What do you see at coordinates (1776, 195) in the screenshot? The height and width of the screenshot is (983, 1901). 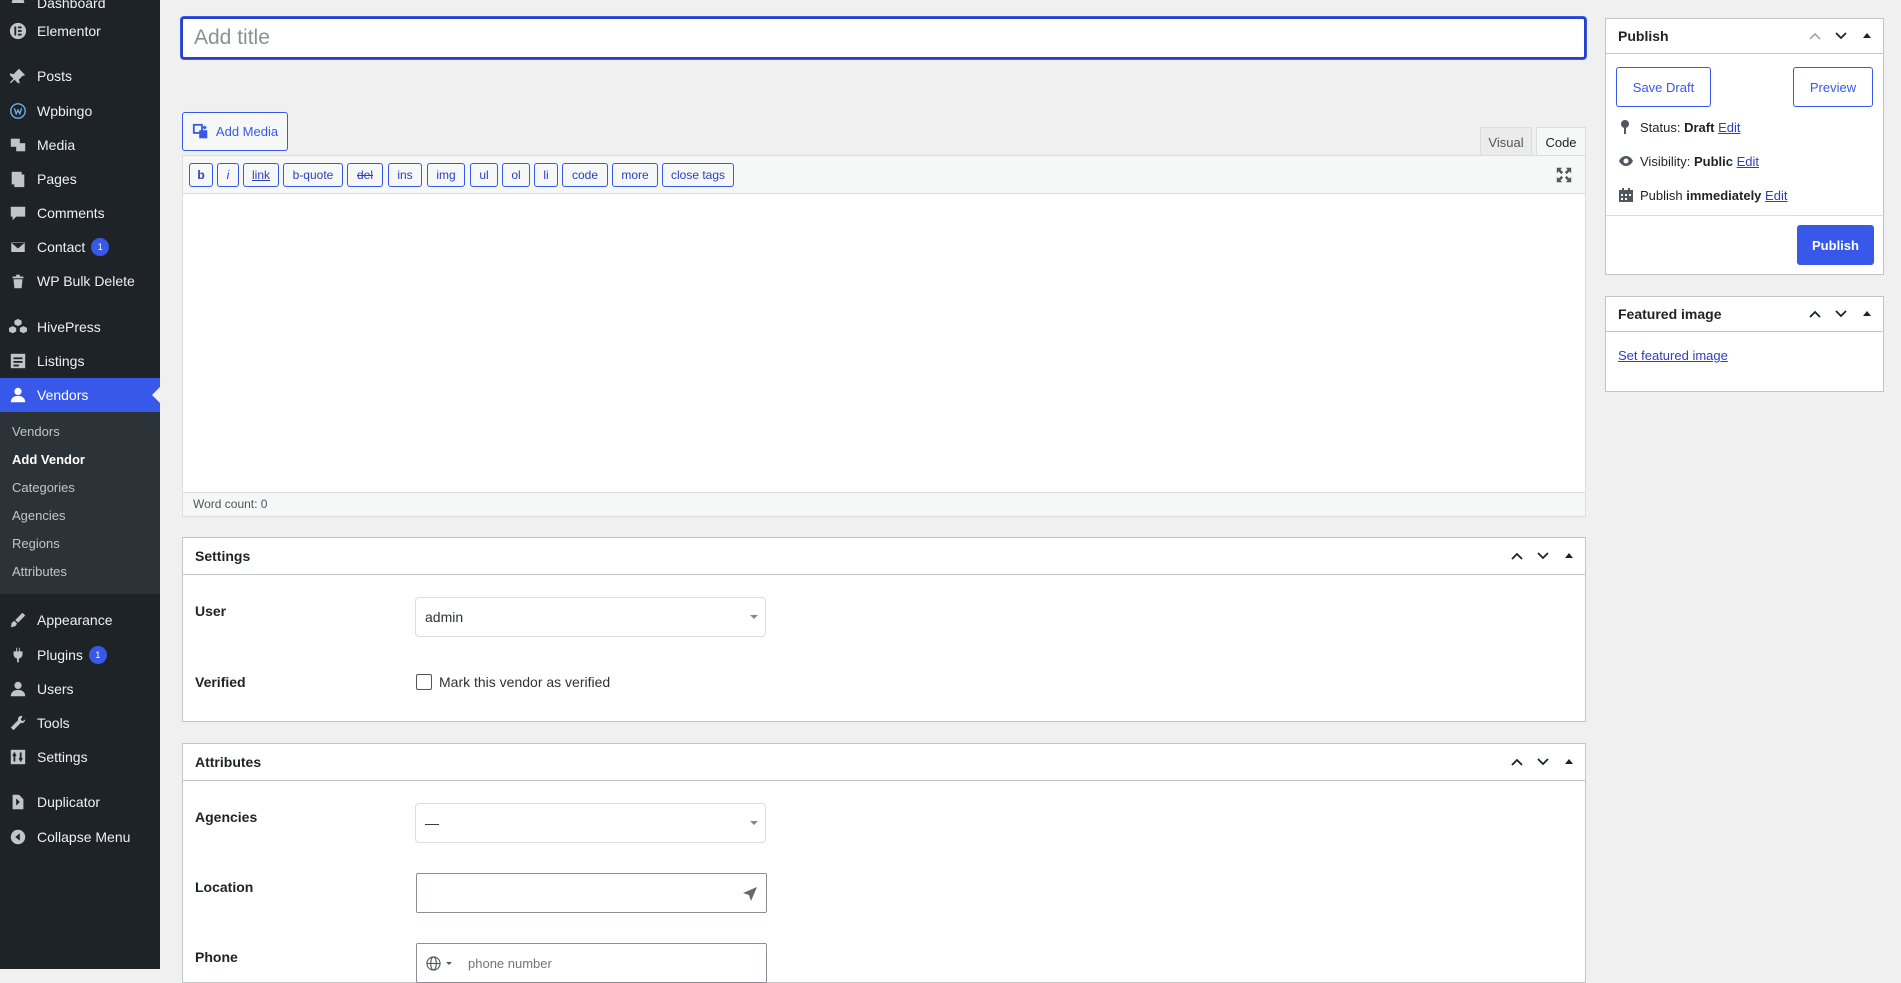 I see `edit-publish-time-link: Edit` at bounding box center [1776, 195].